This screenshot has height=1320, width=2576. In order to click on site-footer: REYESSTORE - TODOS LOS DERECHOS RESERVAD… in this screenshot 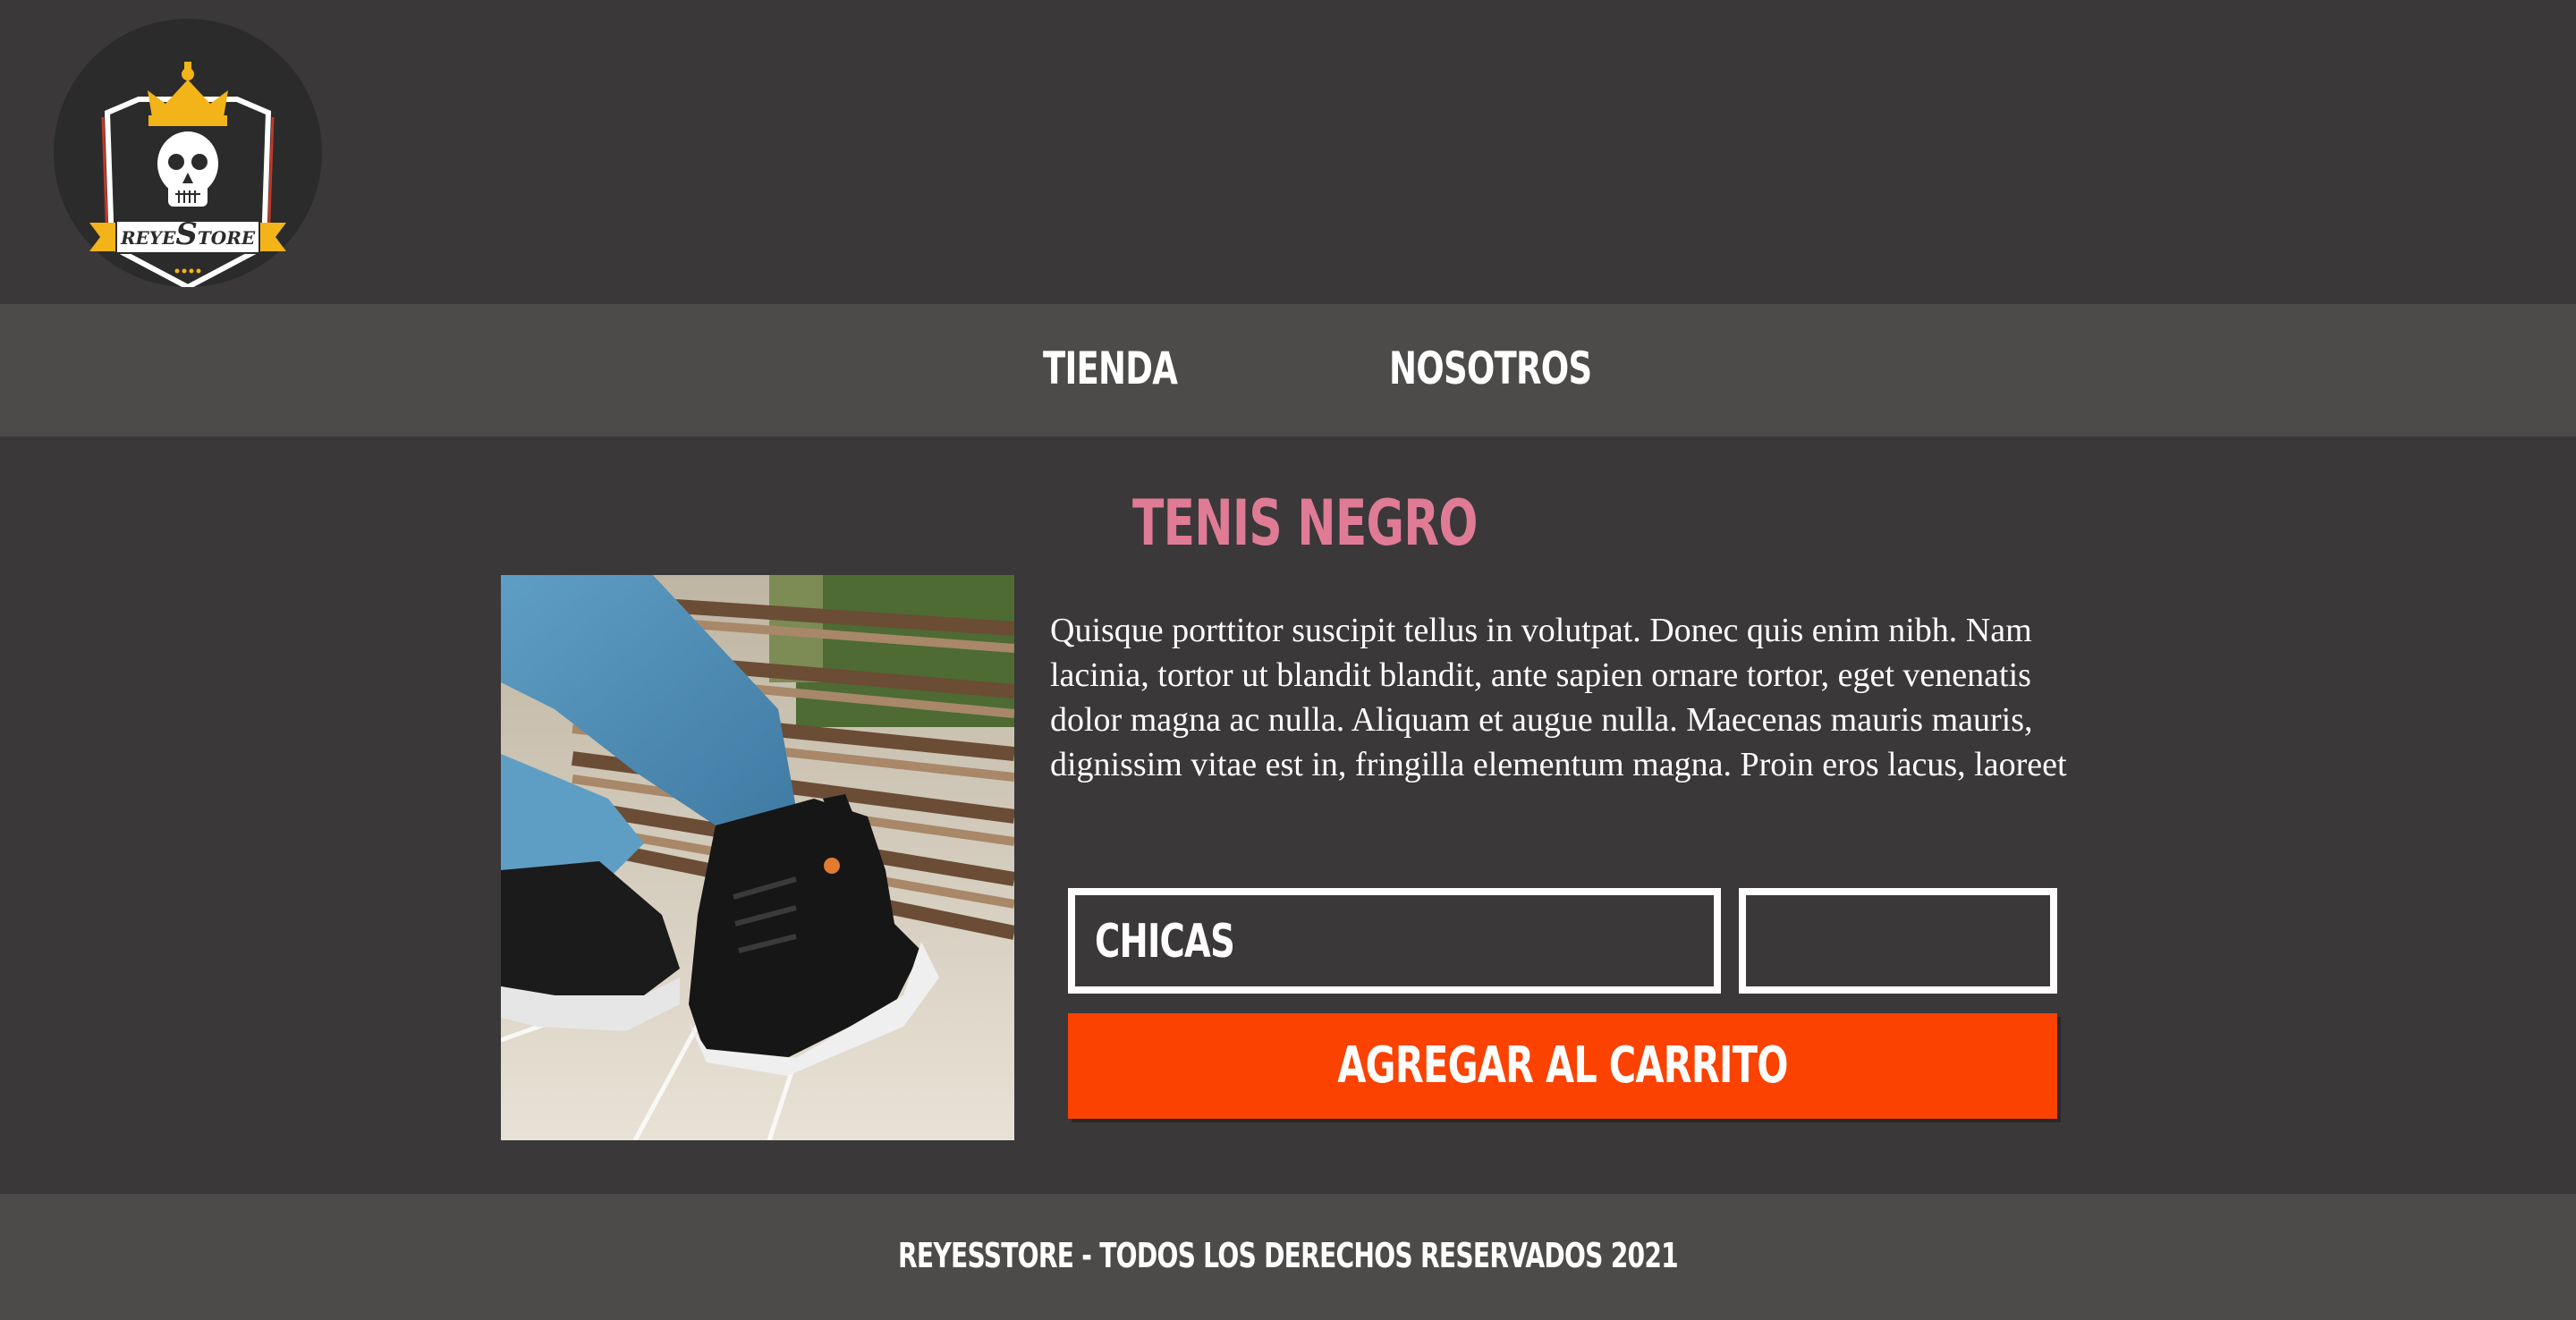, I will do `click(1288, 1257)`.